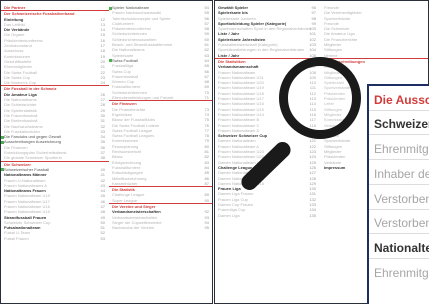 The height and width of the screenshot is (304, 429). What do you see at coordinates (401, 223) in the screenshot?
I see `zoom-item: Verstorbene Ehrenmitglieder` at bounding box center [401, 223].